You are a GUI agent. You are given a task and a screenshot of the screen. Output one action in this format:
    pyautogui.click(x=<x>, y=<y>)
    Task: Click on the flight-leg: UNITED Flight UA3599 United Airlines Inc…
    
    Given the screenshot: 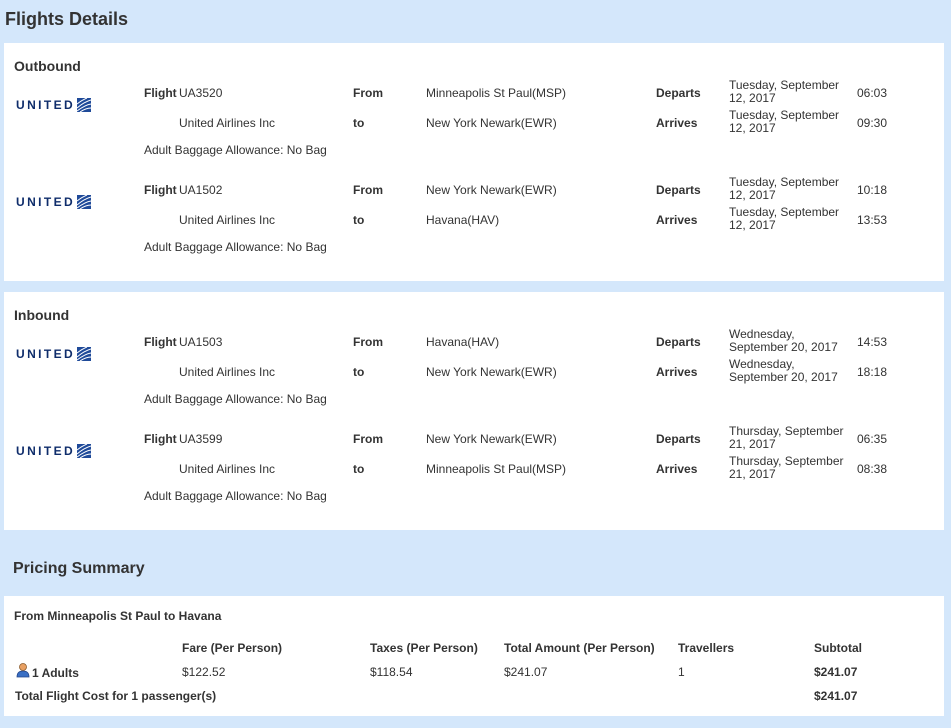 What is the action you would take?
    pyautogui.click(x=474, y=468)
    